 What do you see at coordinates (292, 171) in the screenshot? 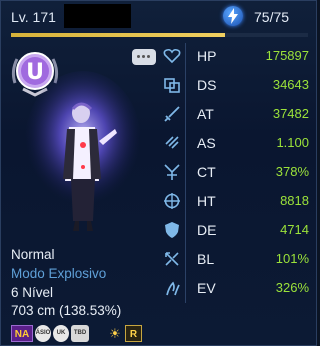
I see `stat-value: 378%` at bounding box center [292, 171].